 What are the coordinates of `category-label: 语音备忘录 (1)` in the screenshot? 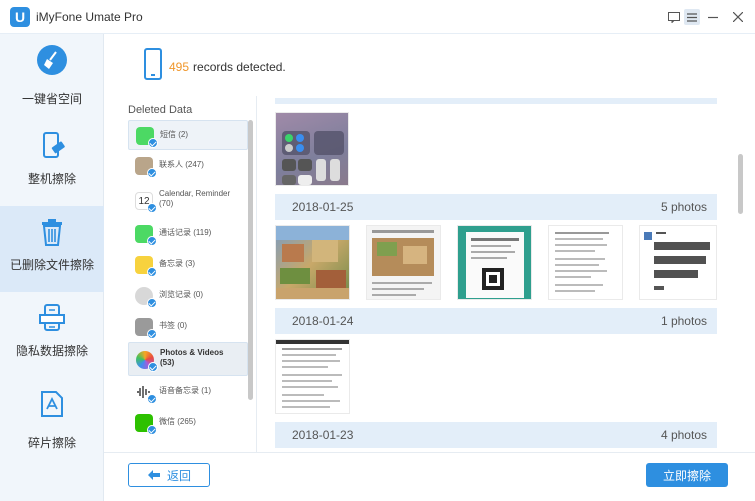 It's located at (185, 390).